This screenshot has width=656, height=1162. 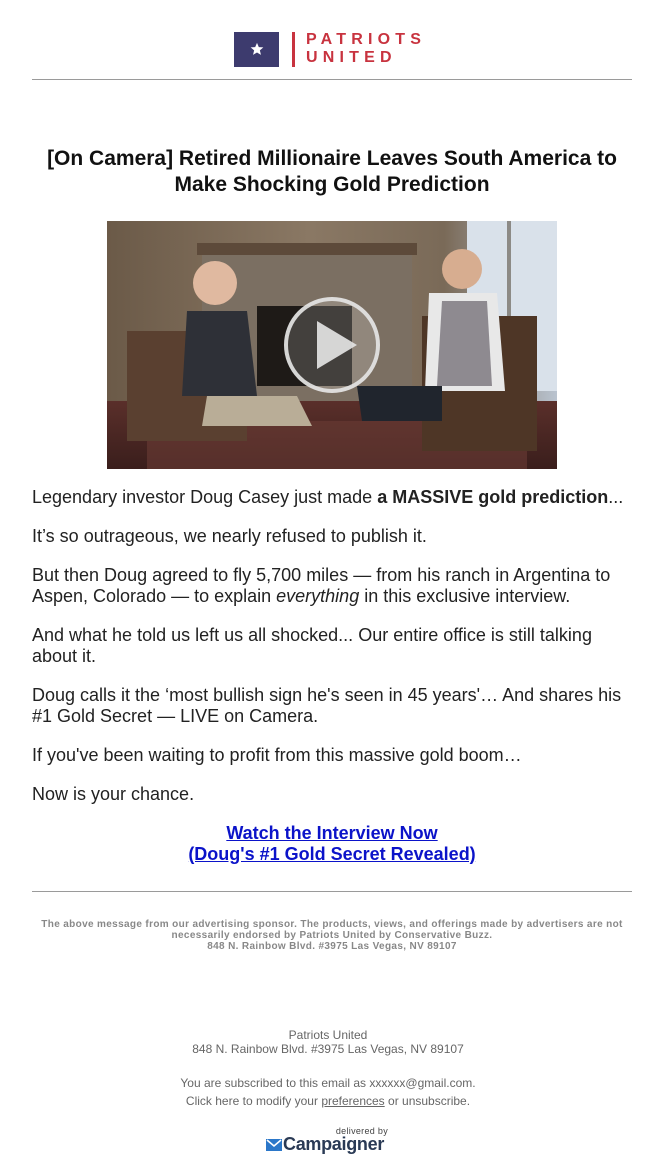 What do you see at coordinates (331, 833) in the screenshot?
I see `watch-interview-link: Watch the Interview Now` at bounding box center [331, 833].